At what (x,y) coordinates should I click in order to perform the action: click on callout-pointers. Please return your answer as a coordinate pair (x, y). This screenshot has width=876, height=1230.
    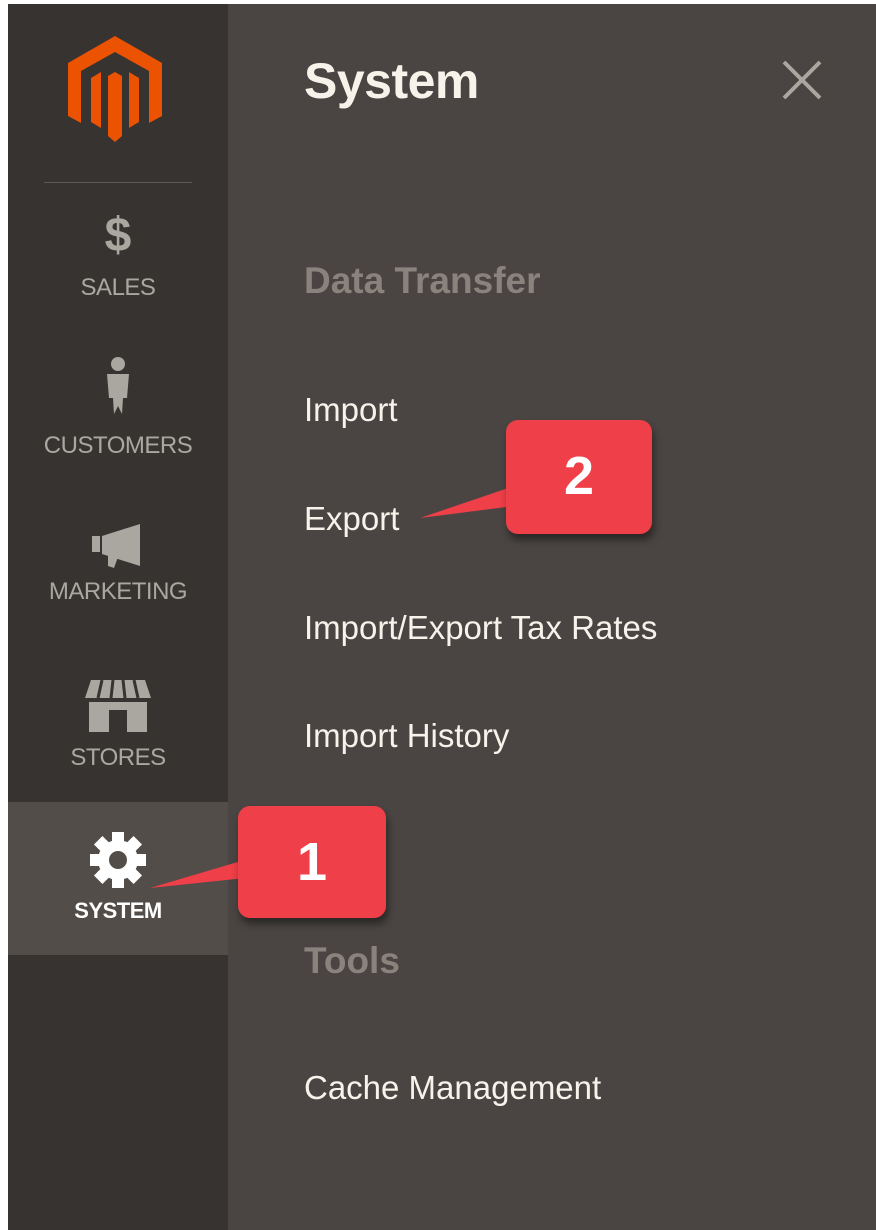
    Looking at the image, I should click on (340, 685).